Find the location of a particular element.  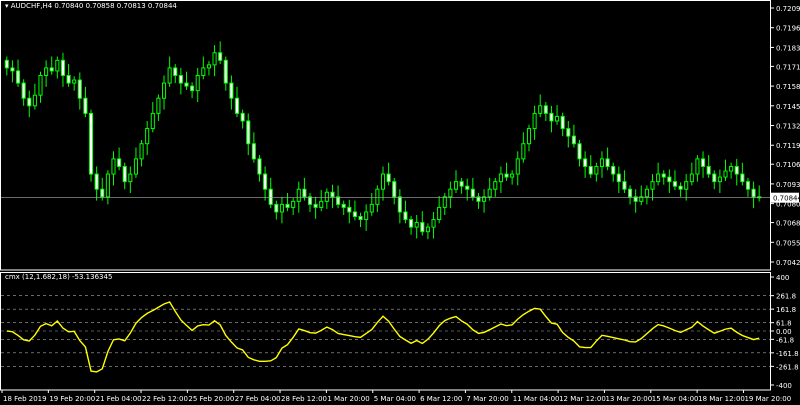

indicator-tick-label: -261.8 is located at coordinates (787, 367).